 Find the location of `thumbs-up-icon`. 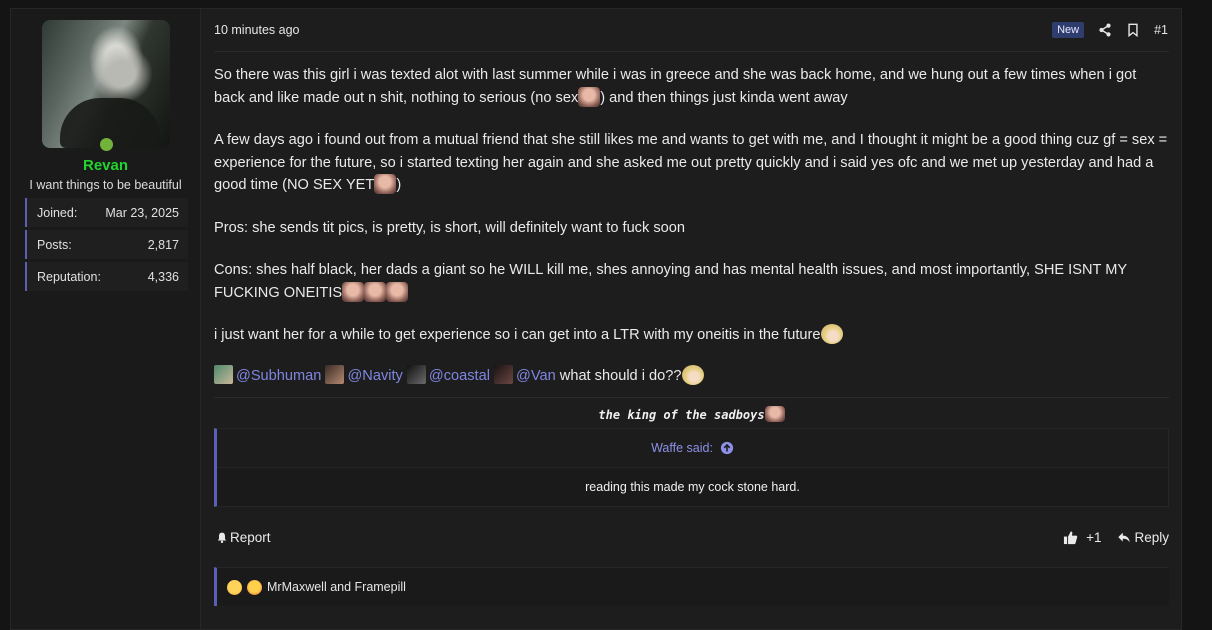

thumbs-up-icon is located at coordinates (1071, 537).